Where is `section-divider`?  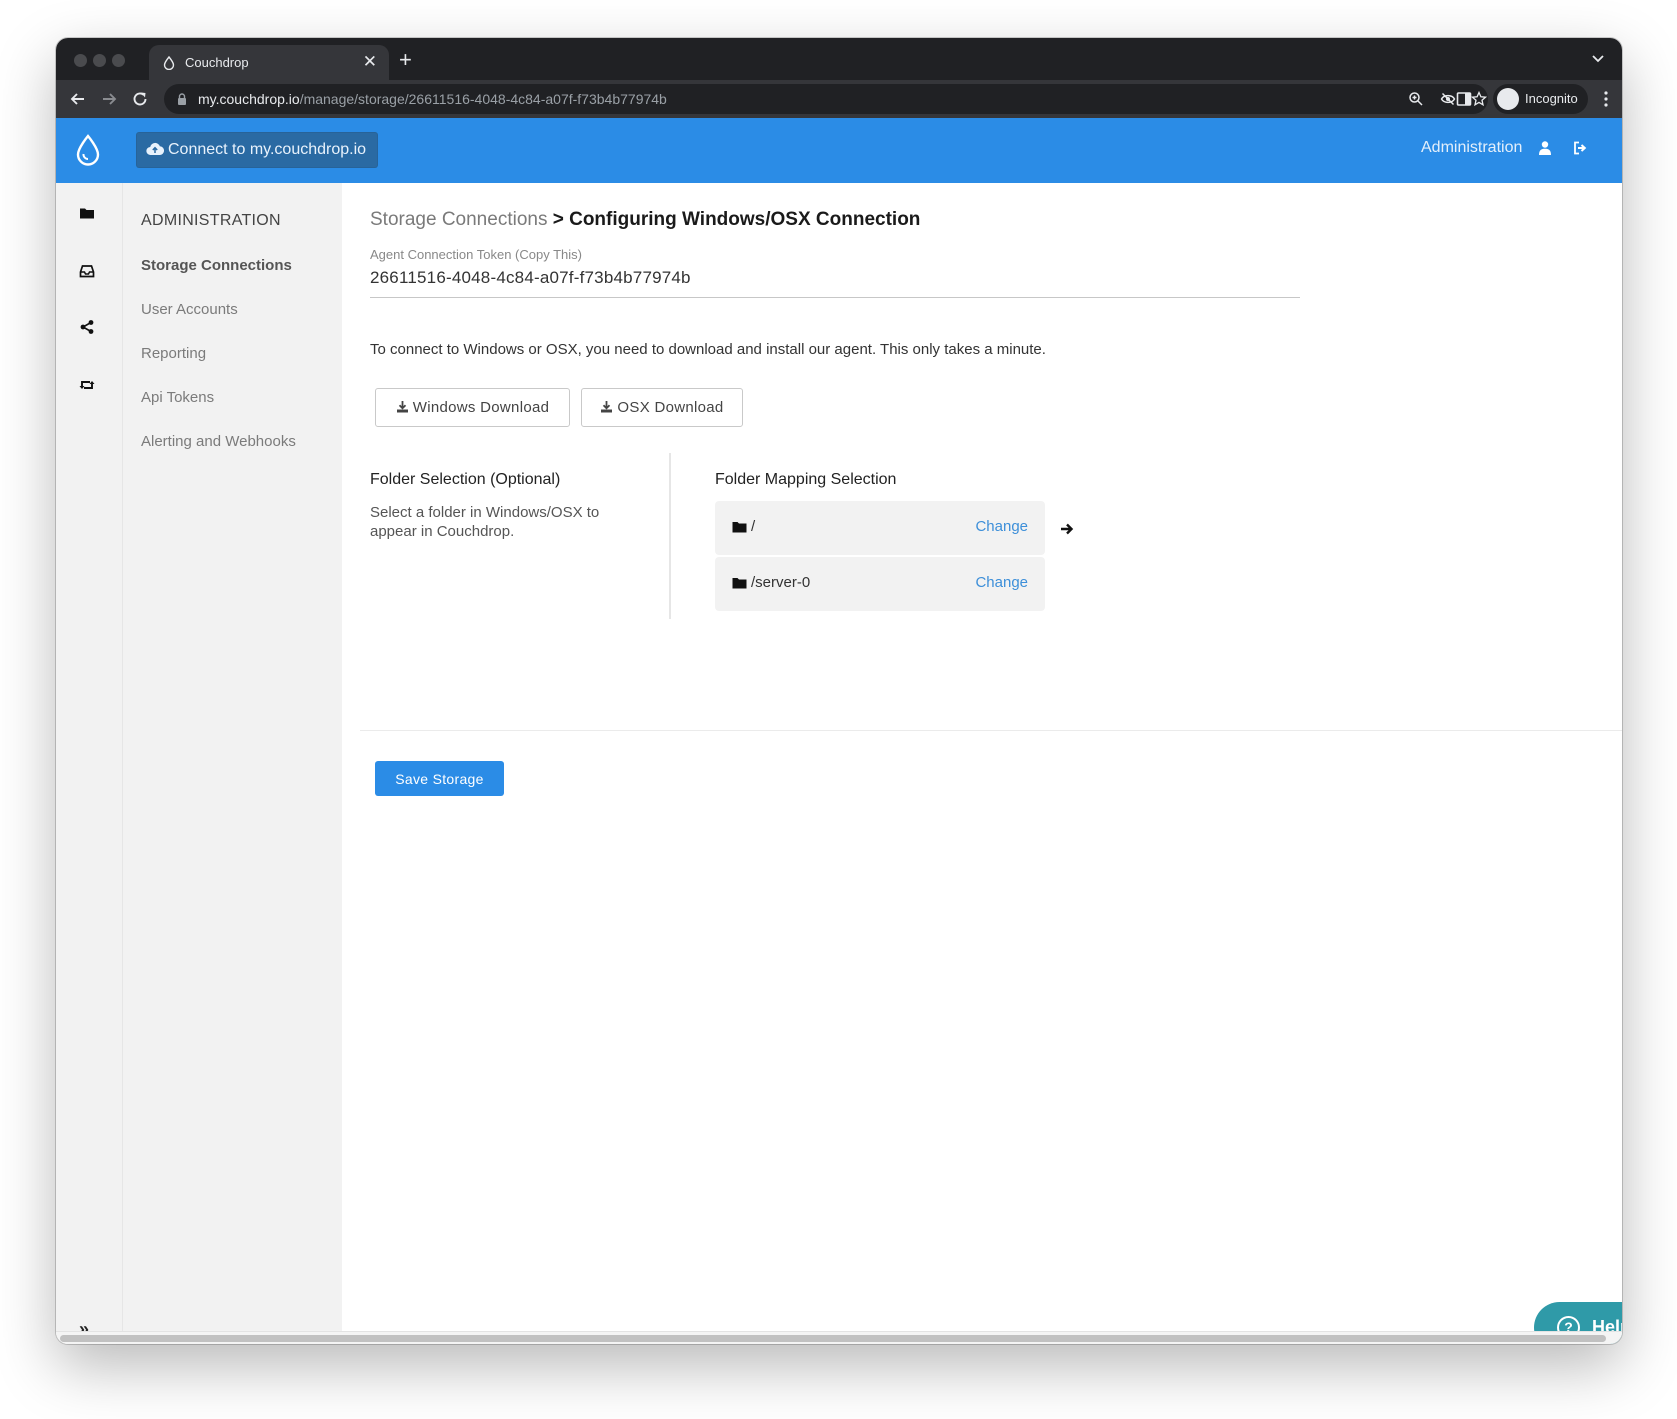
section-divider is located at coordinates (670, 536).